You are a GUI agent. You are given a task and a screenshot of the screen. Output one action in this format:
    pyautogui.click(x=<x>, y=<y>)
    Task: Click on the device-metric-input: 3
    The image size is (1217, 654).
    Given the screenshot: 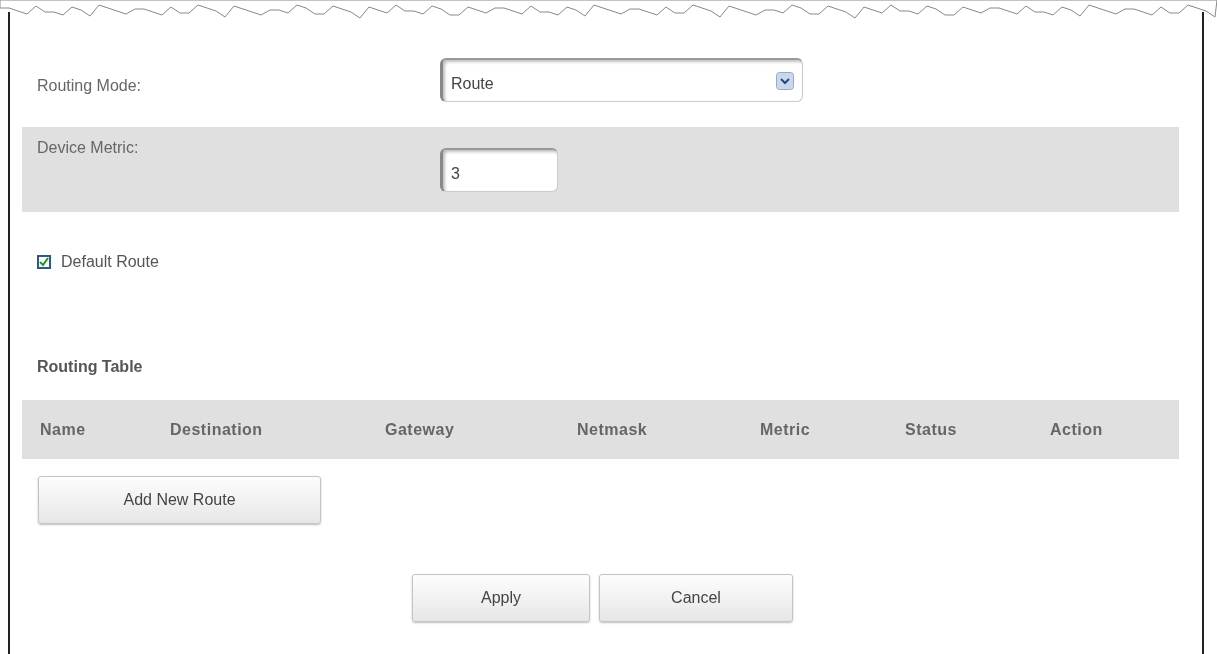 What is the action you would take?
    pyautogui.click(x=499, y=170)
    